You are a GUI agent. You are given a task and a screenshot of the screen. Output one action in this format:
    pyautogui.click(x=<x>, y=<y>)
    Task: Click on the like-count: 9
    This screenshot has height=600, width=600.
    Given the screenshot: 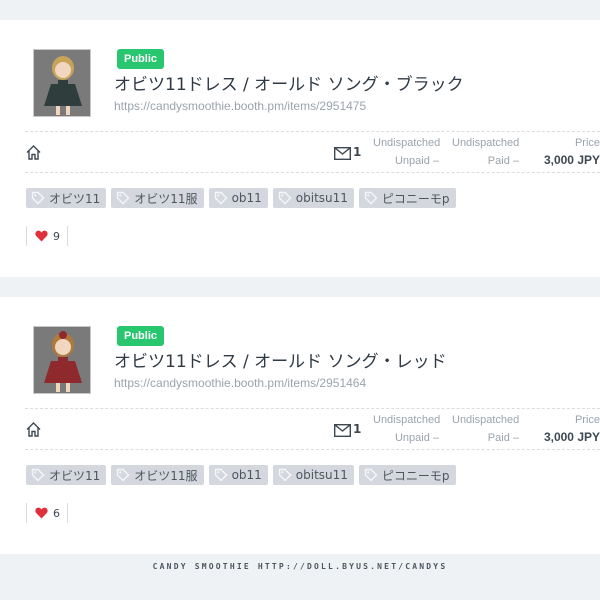 What is the action you would take?
    pyautogui.click(x=56, y=236)
    